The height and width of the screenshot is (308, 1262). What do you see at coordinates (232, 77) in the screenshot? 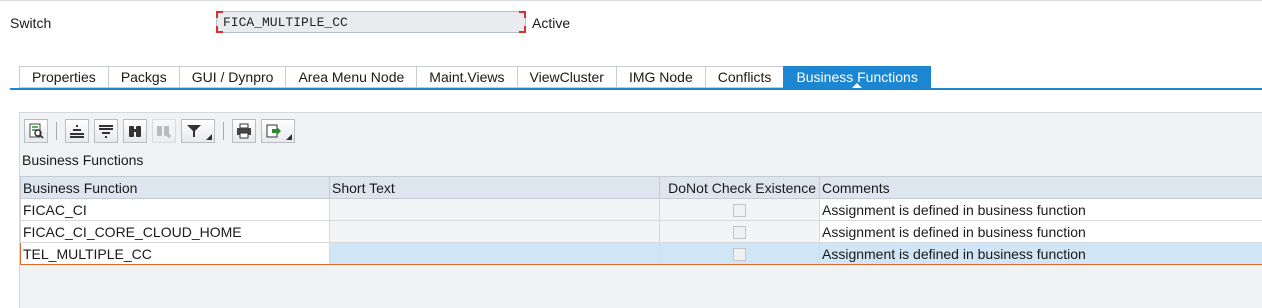
I see `tab-gui-dynpro: GUI / Dynpro` at bounding box center [232, 77].